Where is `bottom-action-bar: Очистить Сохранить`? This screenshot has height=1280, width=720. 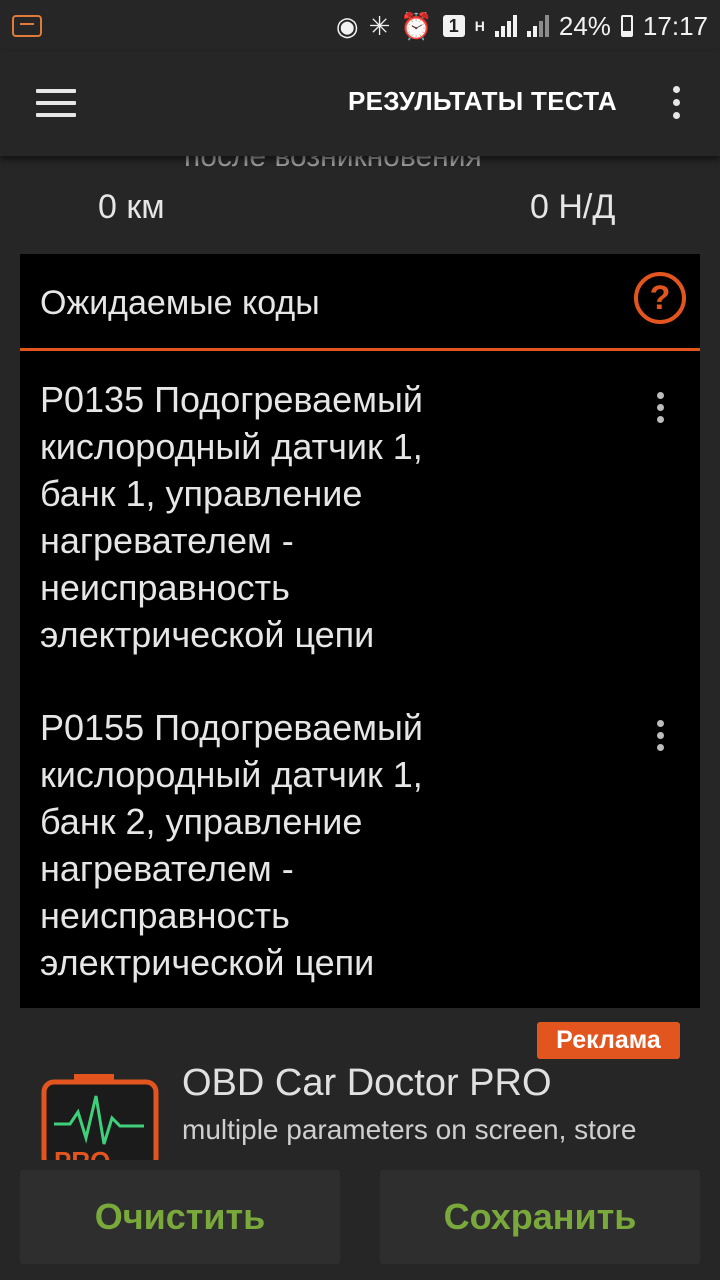
bottom-action-bar: Очистить Сохранить is located at coordinates (360, 1220).